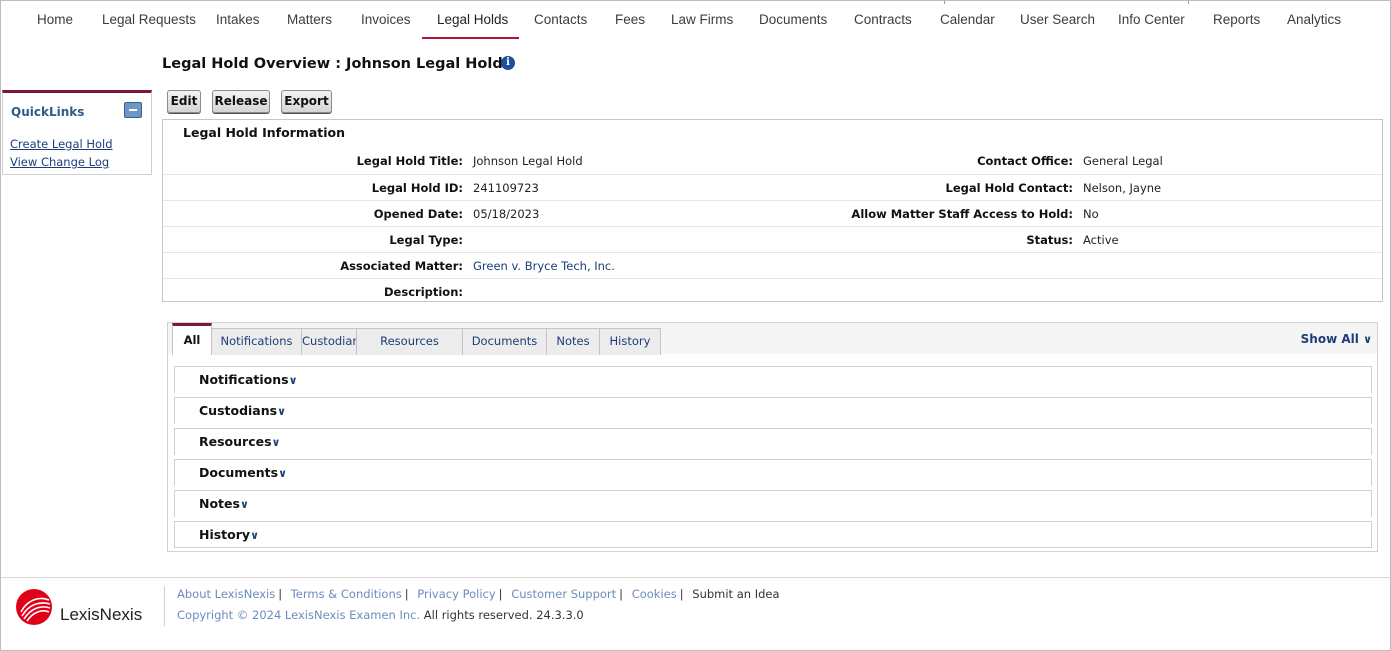  Describe the element at coordinates (504, 341) in the screenshot. I see `tab-documents: Documents` at that location.